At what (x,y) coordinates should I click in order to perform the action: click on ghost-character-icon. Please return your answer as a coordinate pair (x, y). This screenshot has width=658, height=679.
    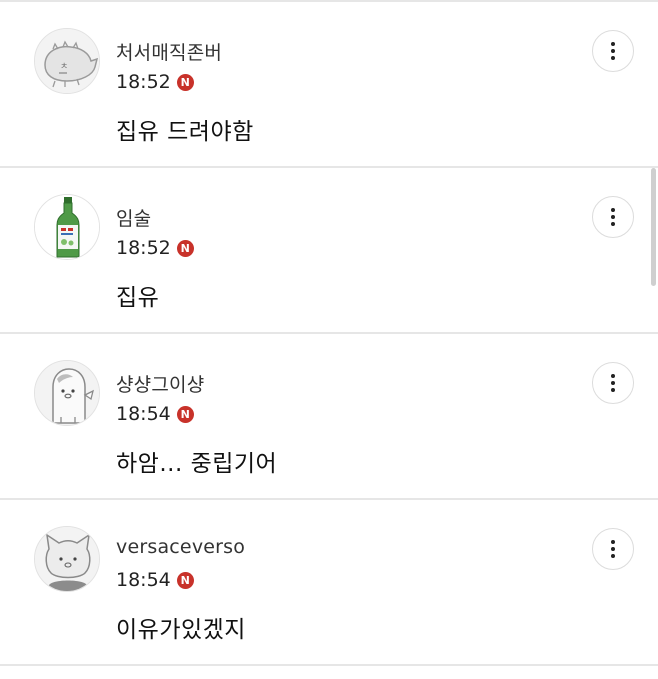
    Looking at the image, I should click on (67, 393).